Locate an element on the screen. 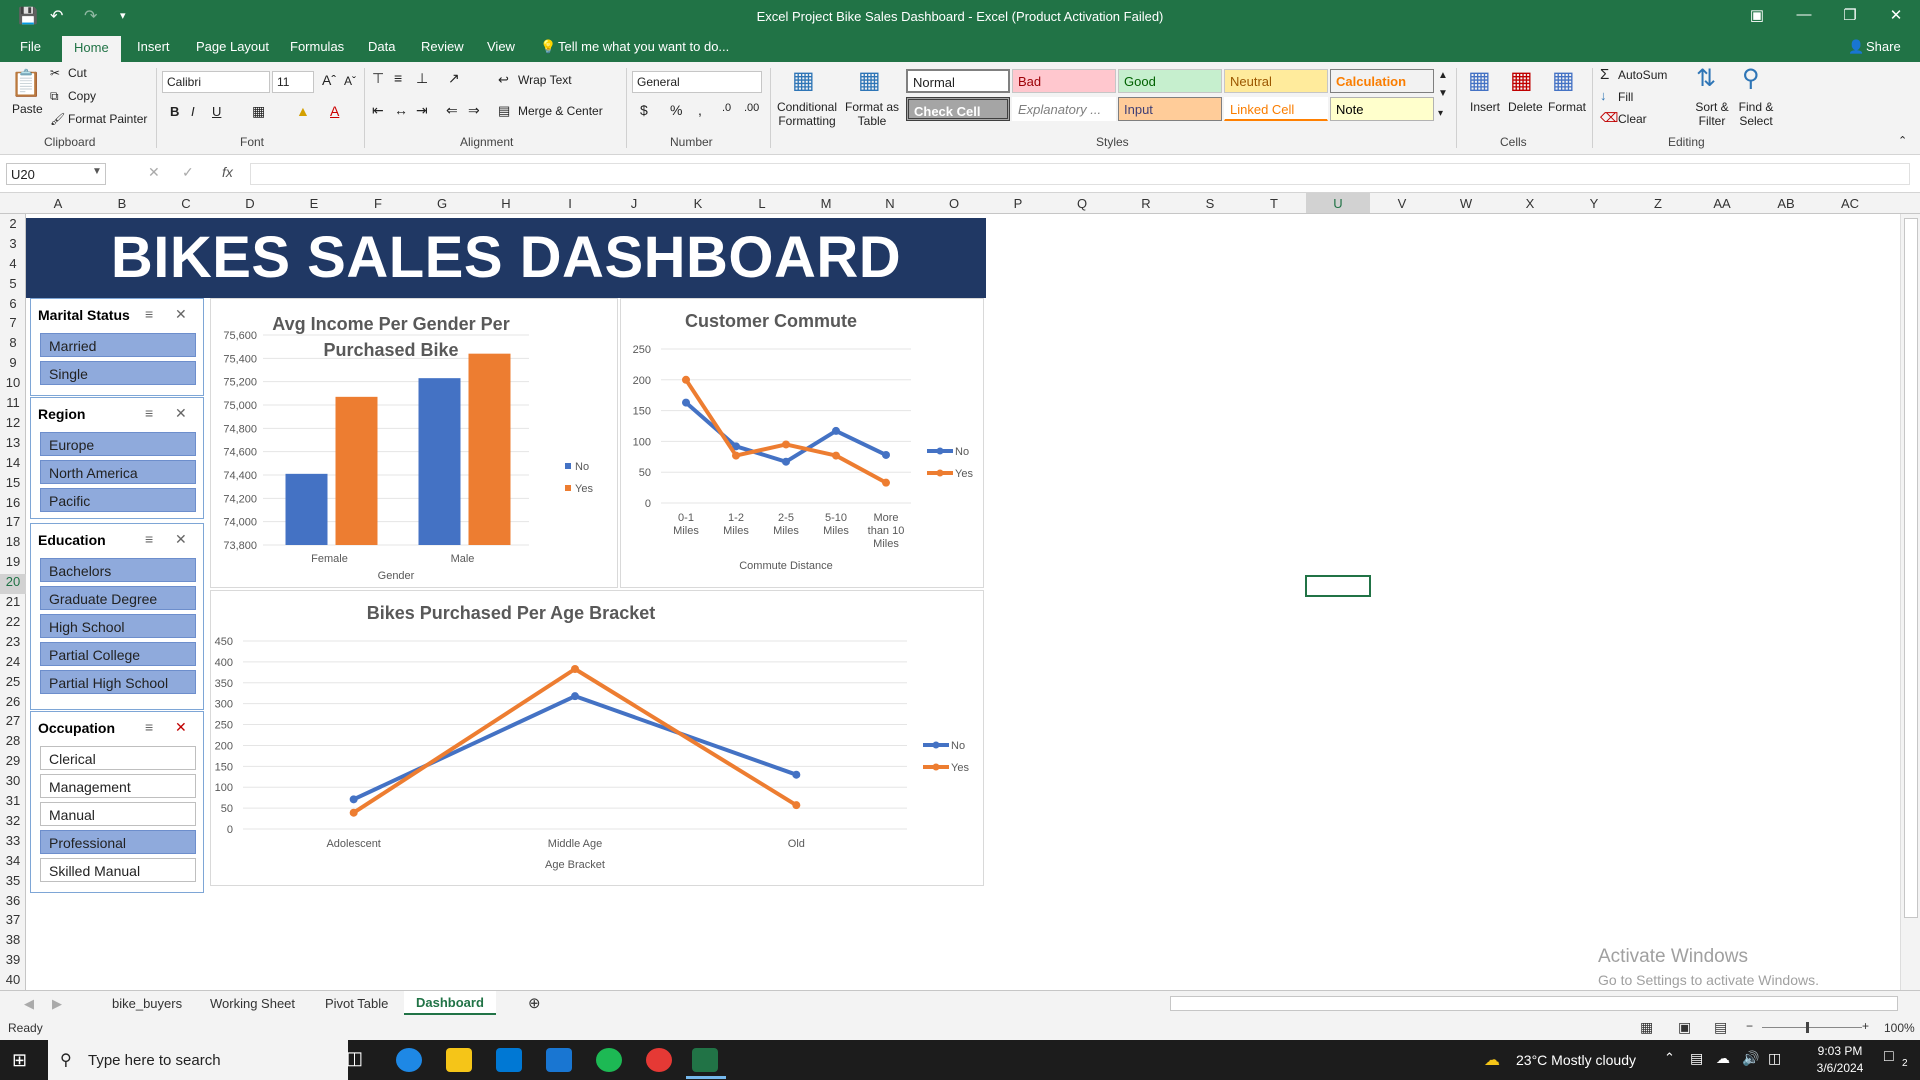 Image resolution: width=1920 pixels, height=1080 pixels. column-header: G is located at coordinates (442, 203).